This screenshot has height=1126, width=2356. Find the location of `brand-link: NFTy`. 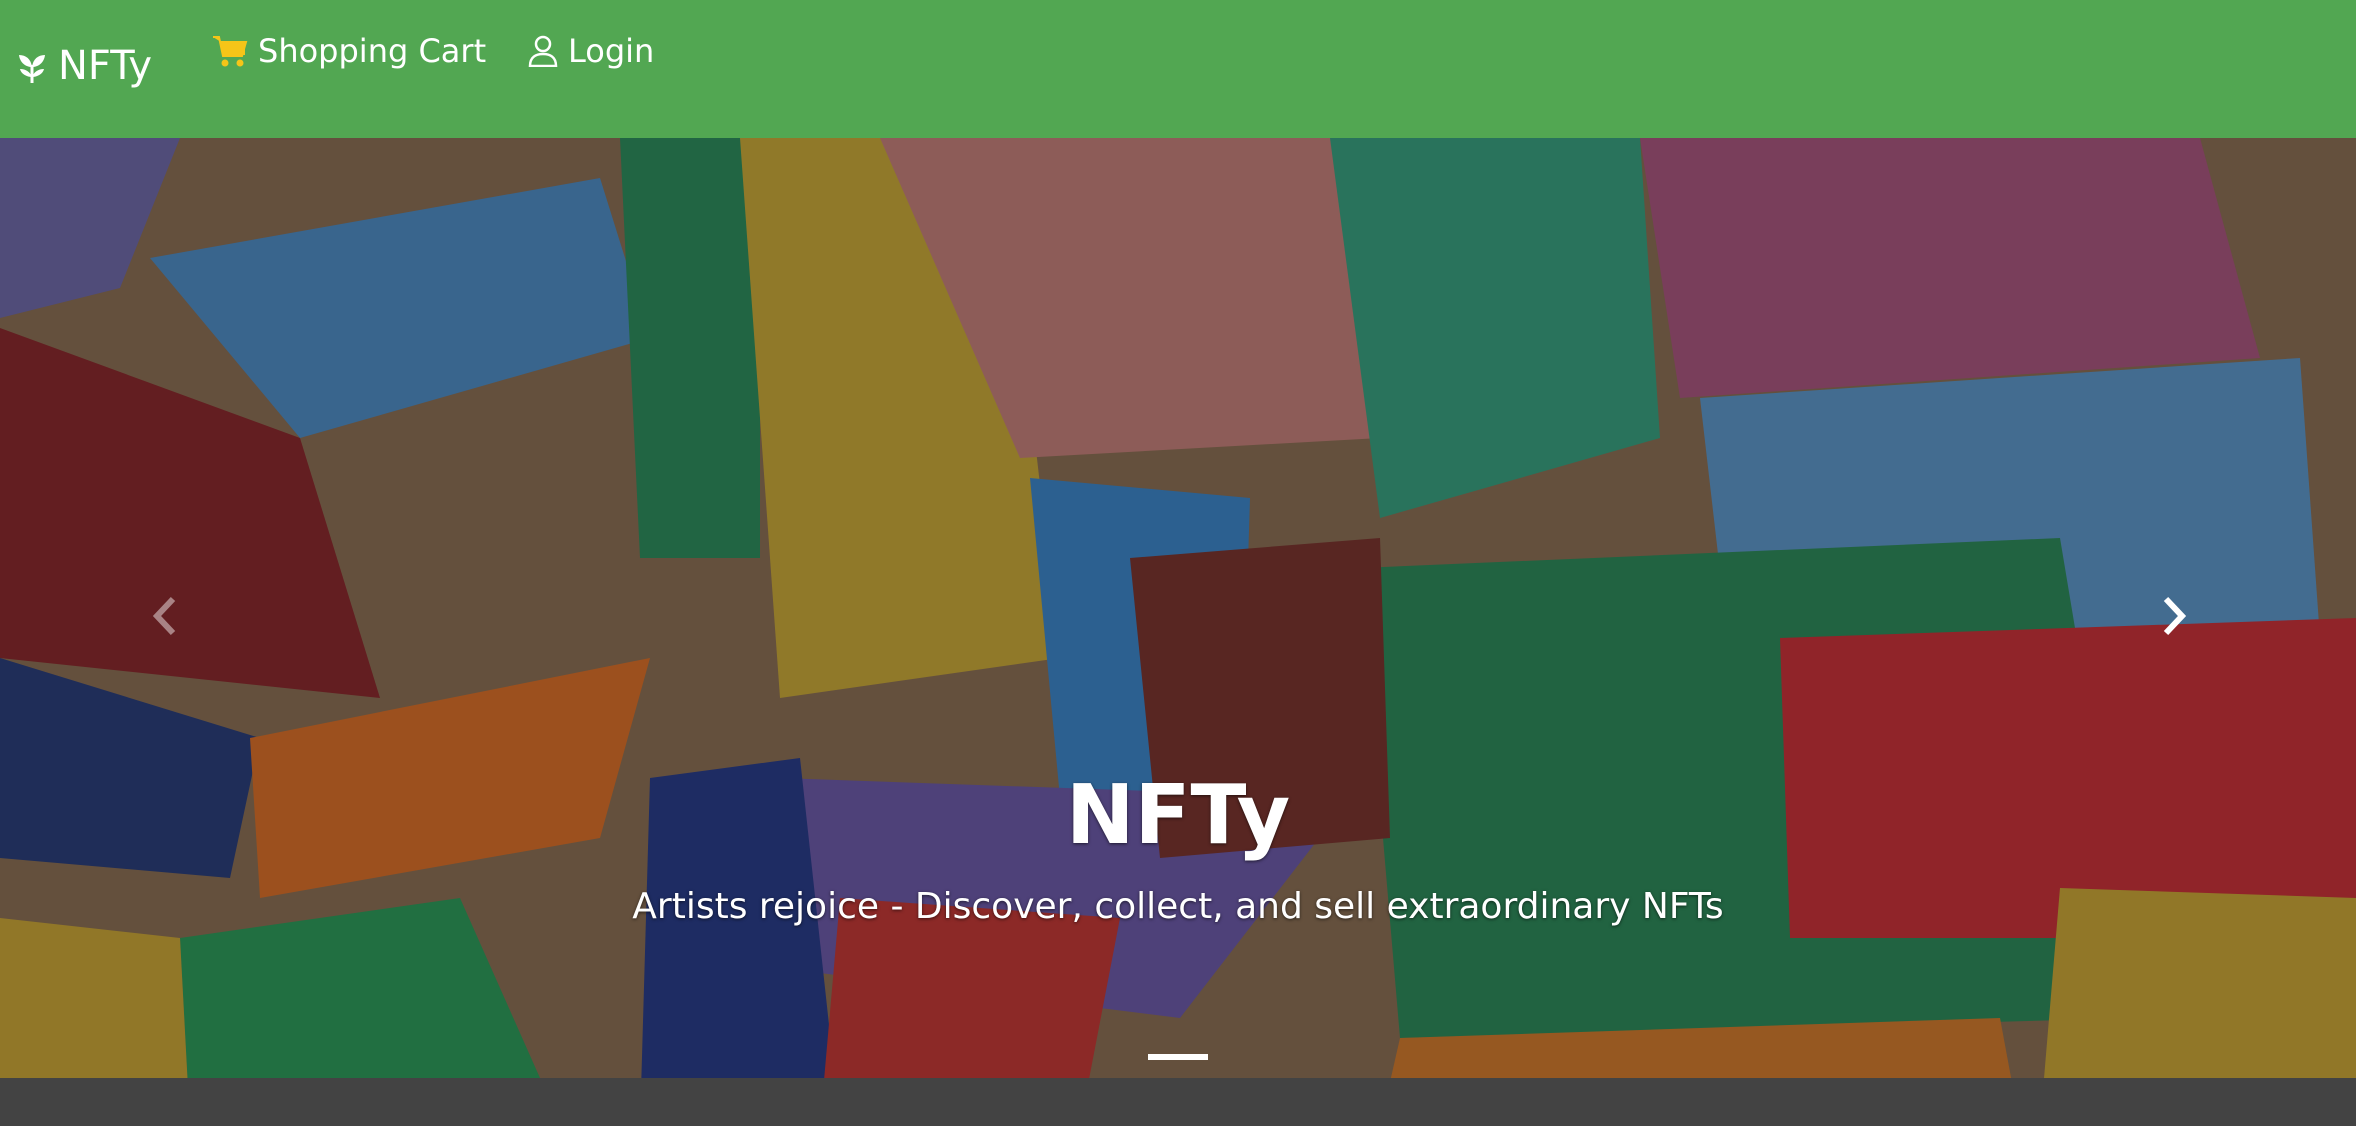

brand-link: NFTy is located at coordinates (84, 66).